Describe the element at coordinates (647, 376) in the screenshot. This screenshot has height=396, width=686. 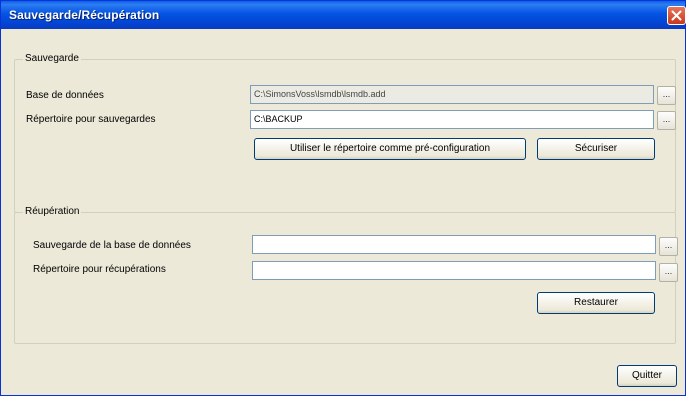
I see `quit-button: Quitter` at that location.